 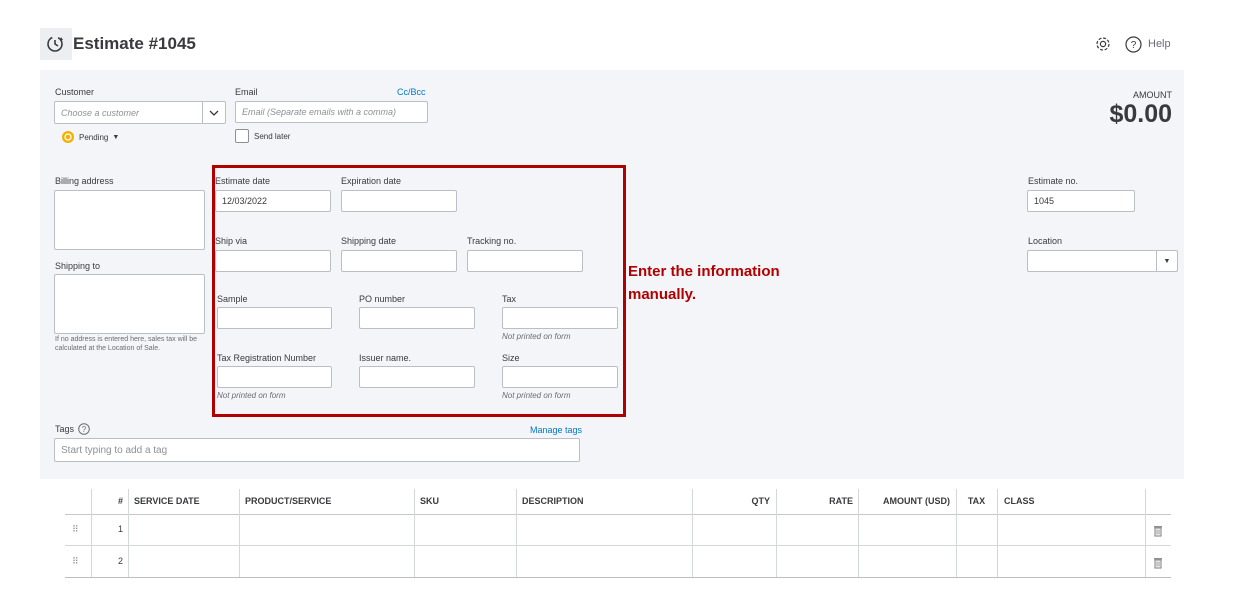 I want to click on pending-status-icon, so click(x=68, y=137).